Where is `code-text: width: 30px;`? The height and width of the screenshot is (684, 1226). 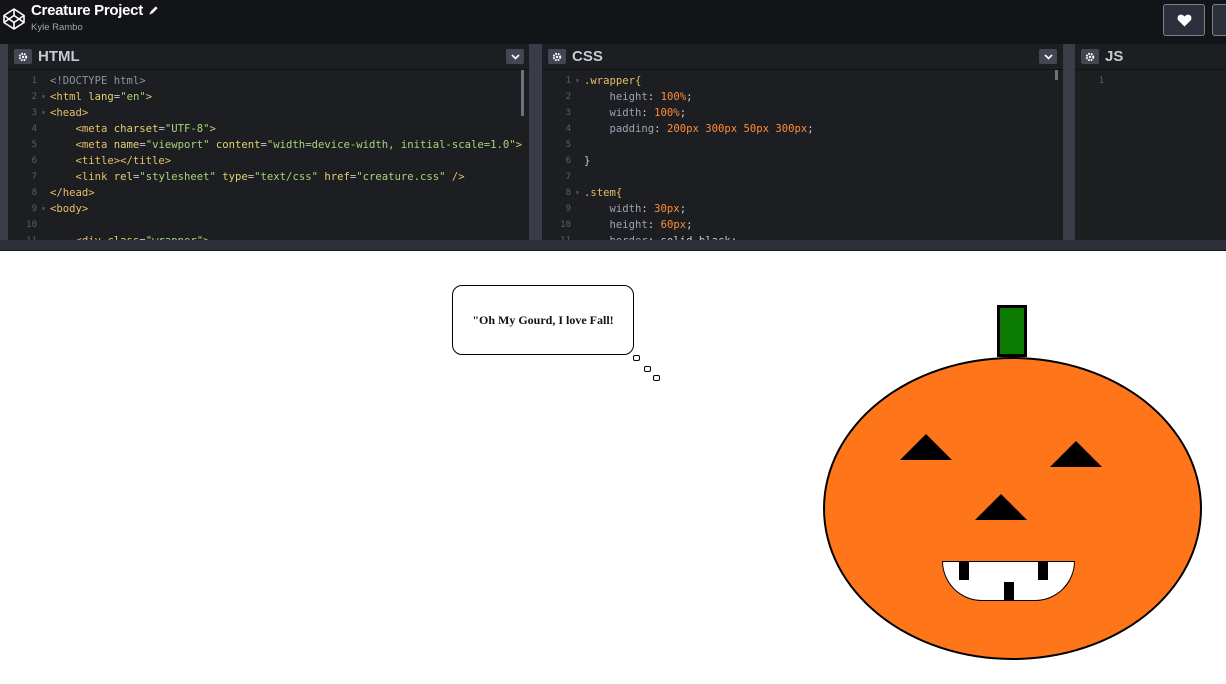 code-text: width: 30px; is located at coordinates (648, 209).